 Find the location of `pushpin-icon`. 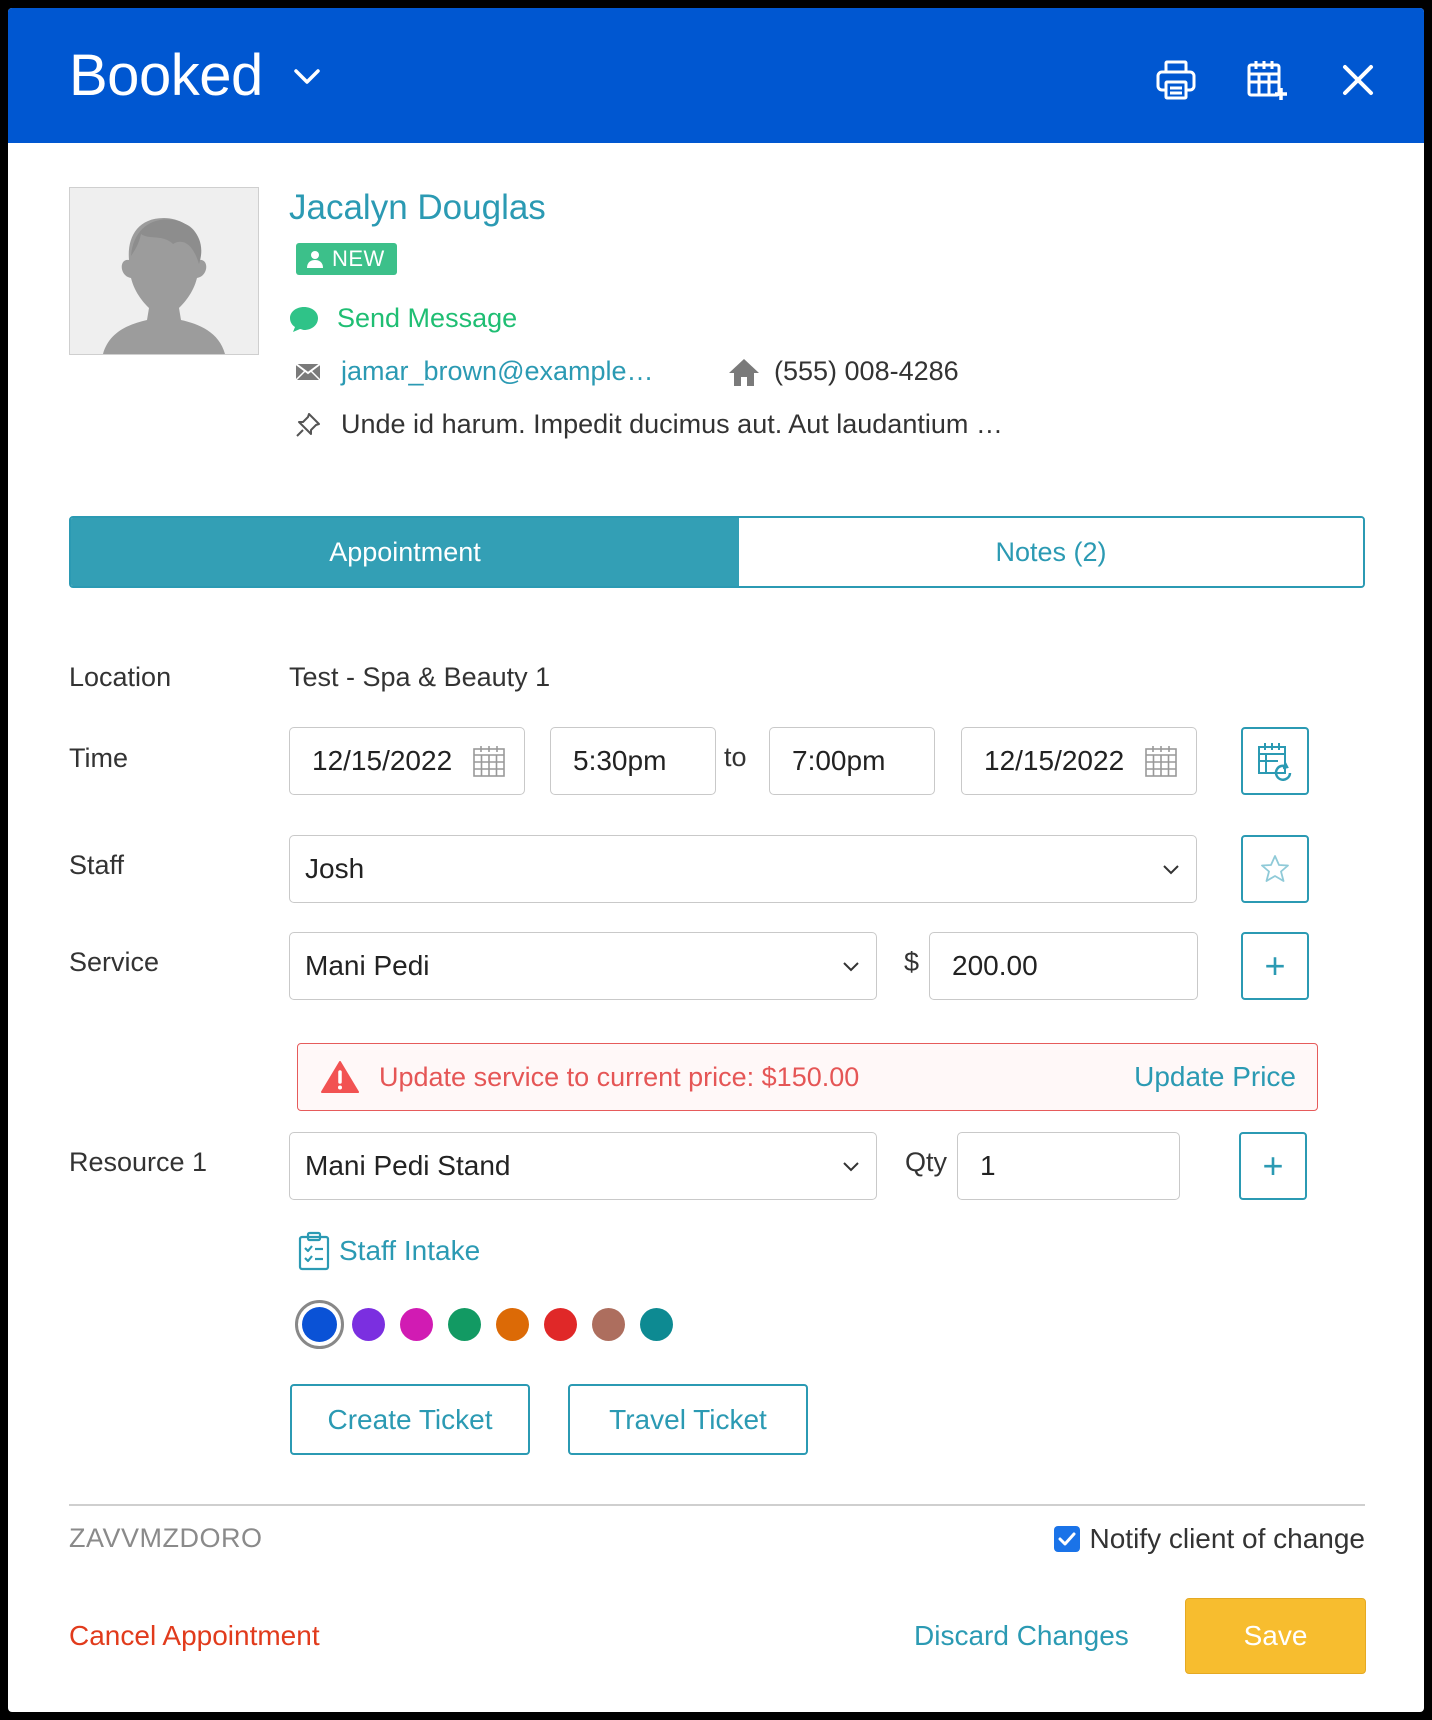

pushpin-icon is located at coordinates (308, 424).